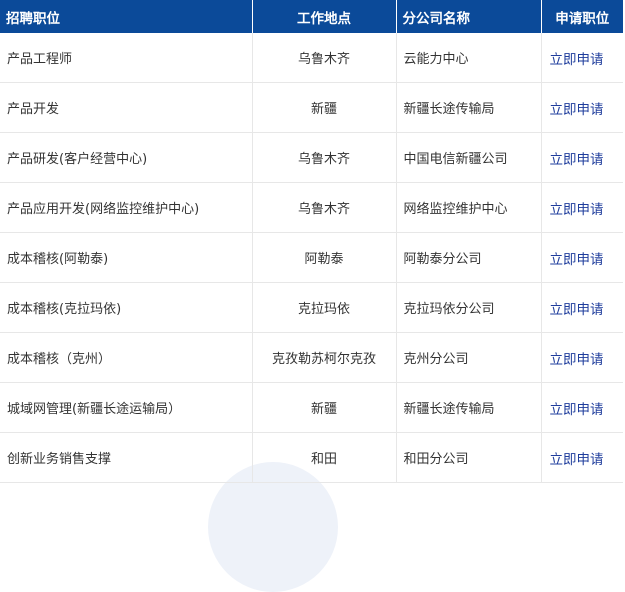  What do you see at coordinates (126, 58) in the screenshot?
I see `job-position: 产品工程师` at bounding box center [126, 58].